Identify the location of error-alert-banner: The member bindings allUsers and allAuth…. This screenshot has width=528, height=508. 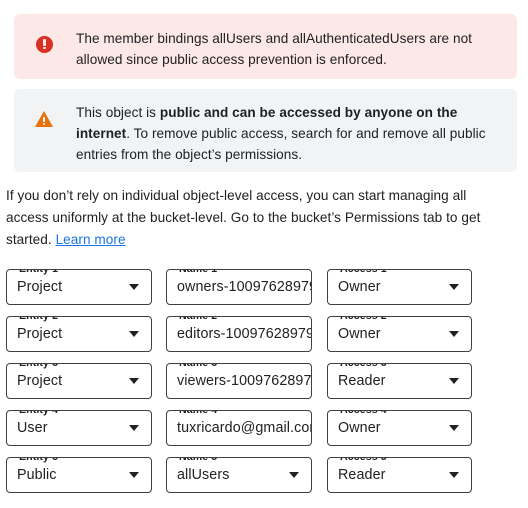
(265, 46).